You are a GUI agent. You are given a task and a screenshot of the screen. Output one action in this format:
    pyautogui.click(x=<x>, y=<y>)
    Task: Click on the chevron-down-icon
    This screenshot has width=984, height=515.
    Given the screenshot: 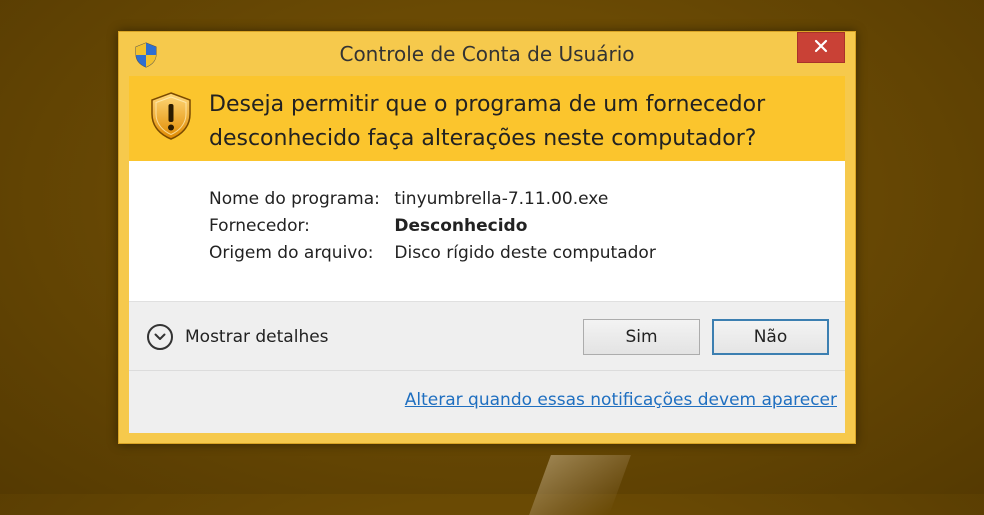 What is the action you would take?
    pyautogui.click(x=160, y=337)
    